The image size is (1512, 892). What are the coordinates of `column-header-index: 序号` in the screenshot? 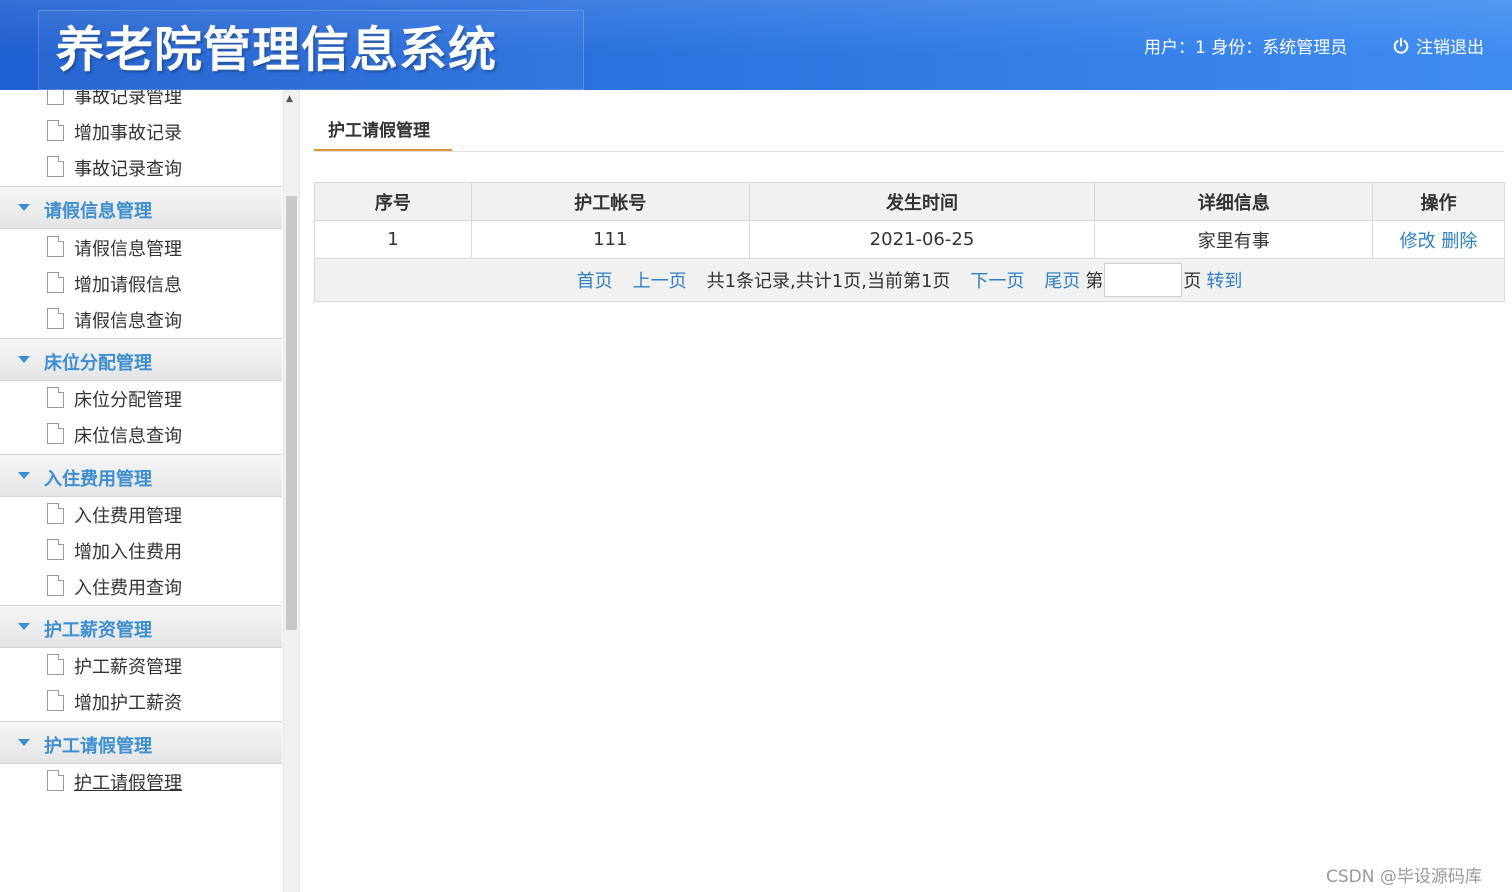 It's located at (393, 201).